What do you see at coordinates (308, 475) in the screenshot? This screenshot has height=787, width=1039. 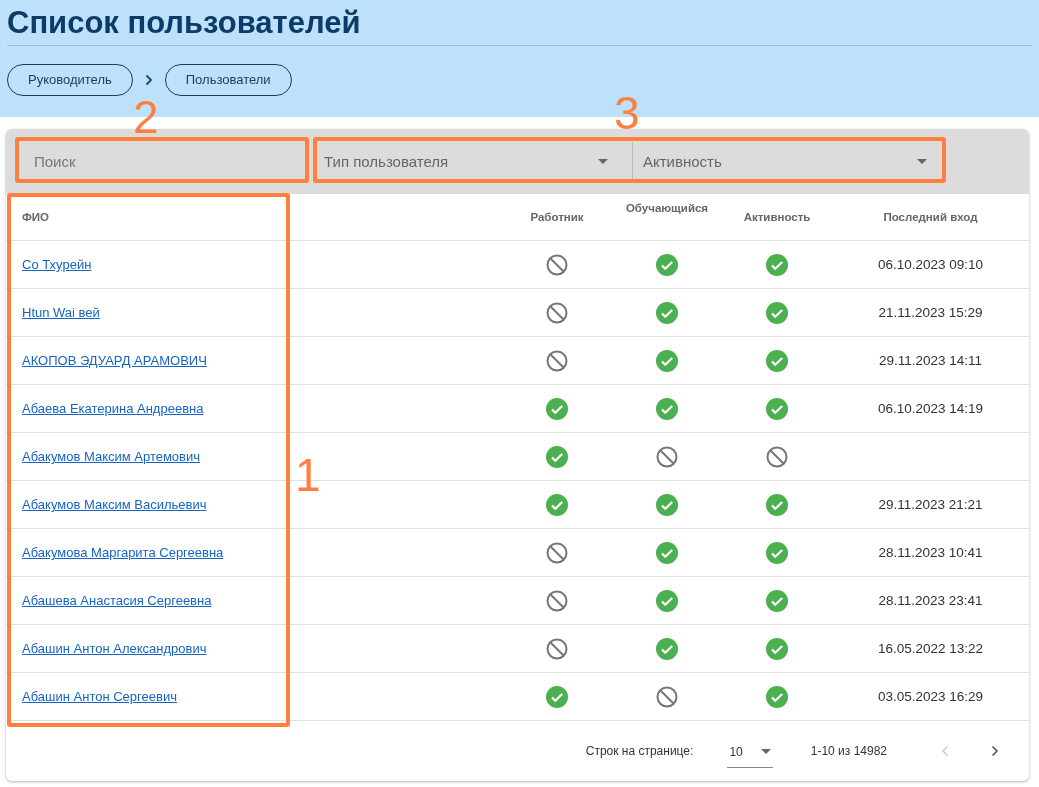 I see `annotation-number: 1` at bounding box center [308, 475].